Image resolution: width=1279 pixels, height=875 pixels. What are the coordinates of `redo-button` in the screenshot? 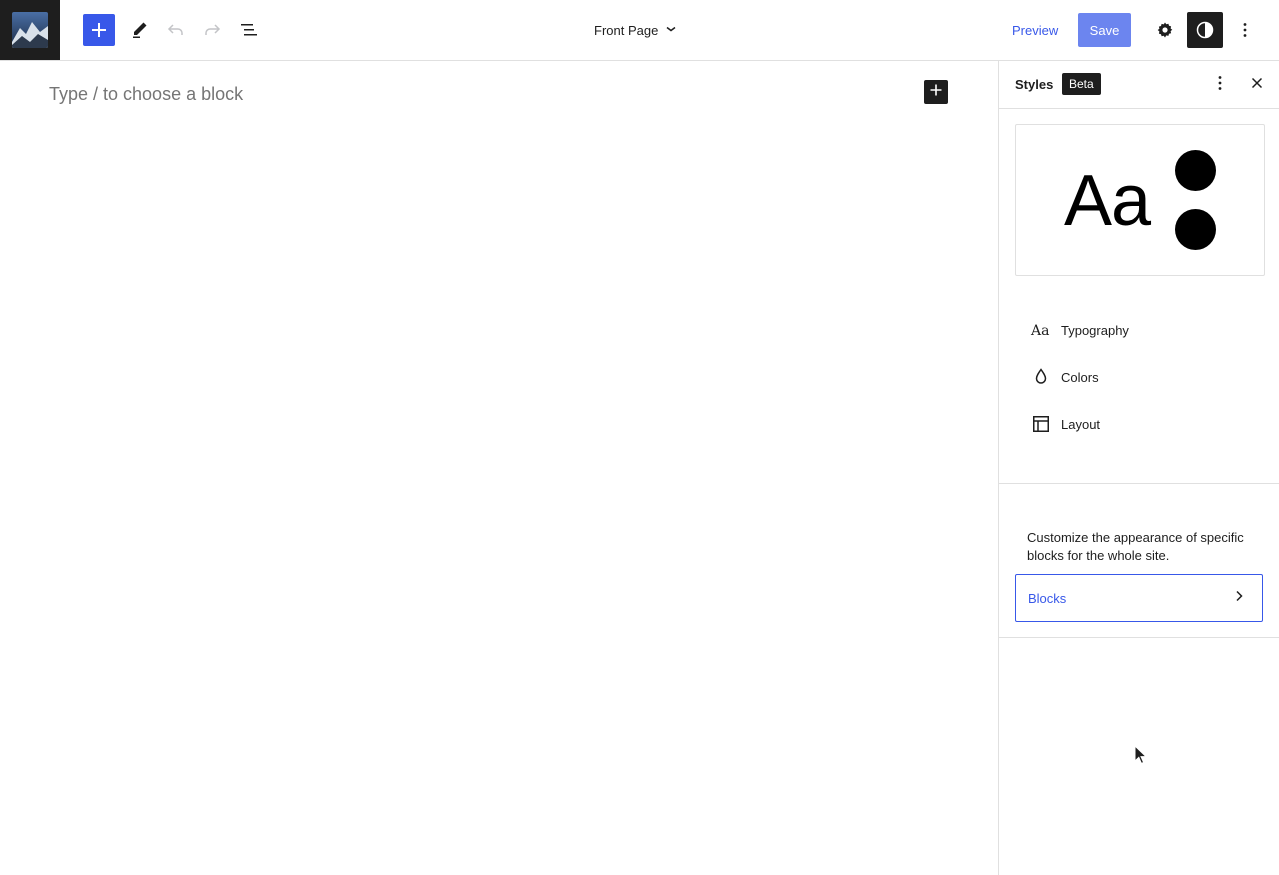 It's located at (212, 30).